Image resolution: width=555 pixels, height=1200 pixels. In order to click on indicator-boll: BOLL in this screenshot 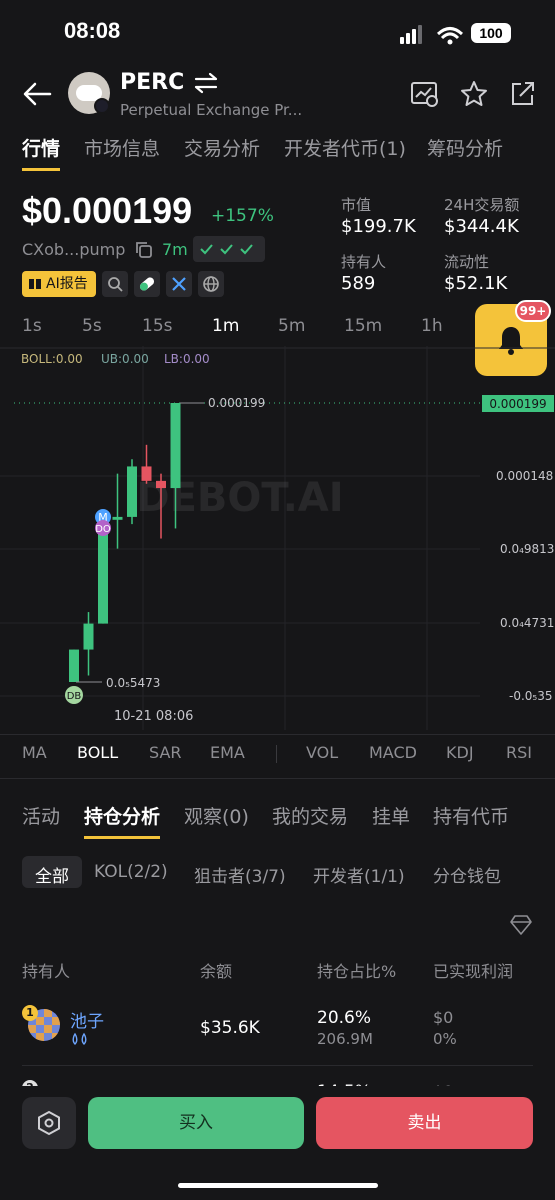, I will do `click(97, 752)`.